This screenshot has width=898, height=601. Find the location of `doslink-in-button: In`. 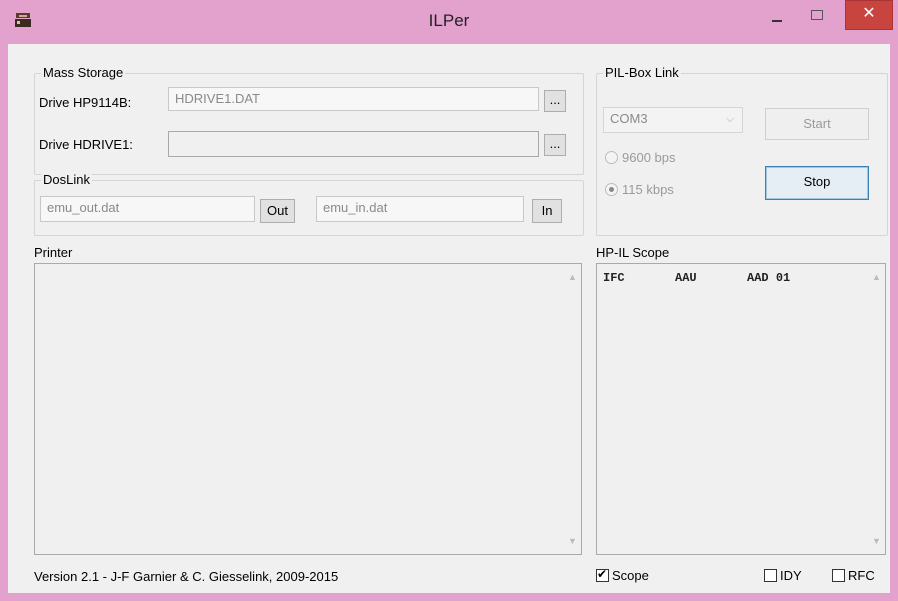

doslink-in-button: In is located at coordinates (547, 211).